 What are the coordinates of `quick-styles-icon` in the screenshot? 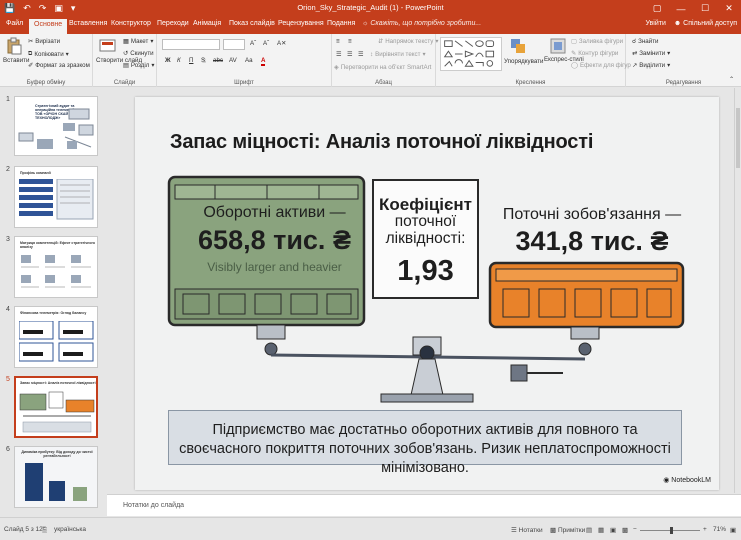 It's located at (558, 46).